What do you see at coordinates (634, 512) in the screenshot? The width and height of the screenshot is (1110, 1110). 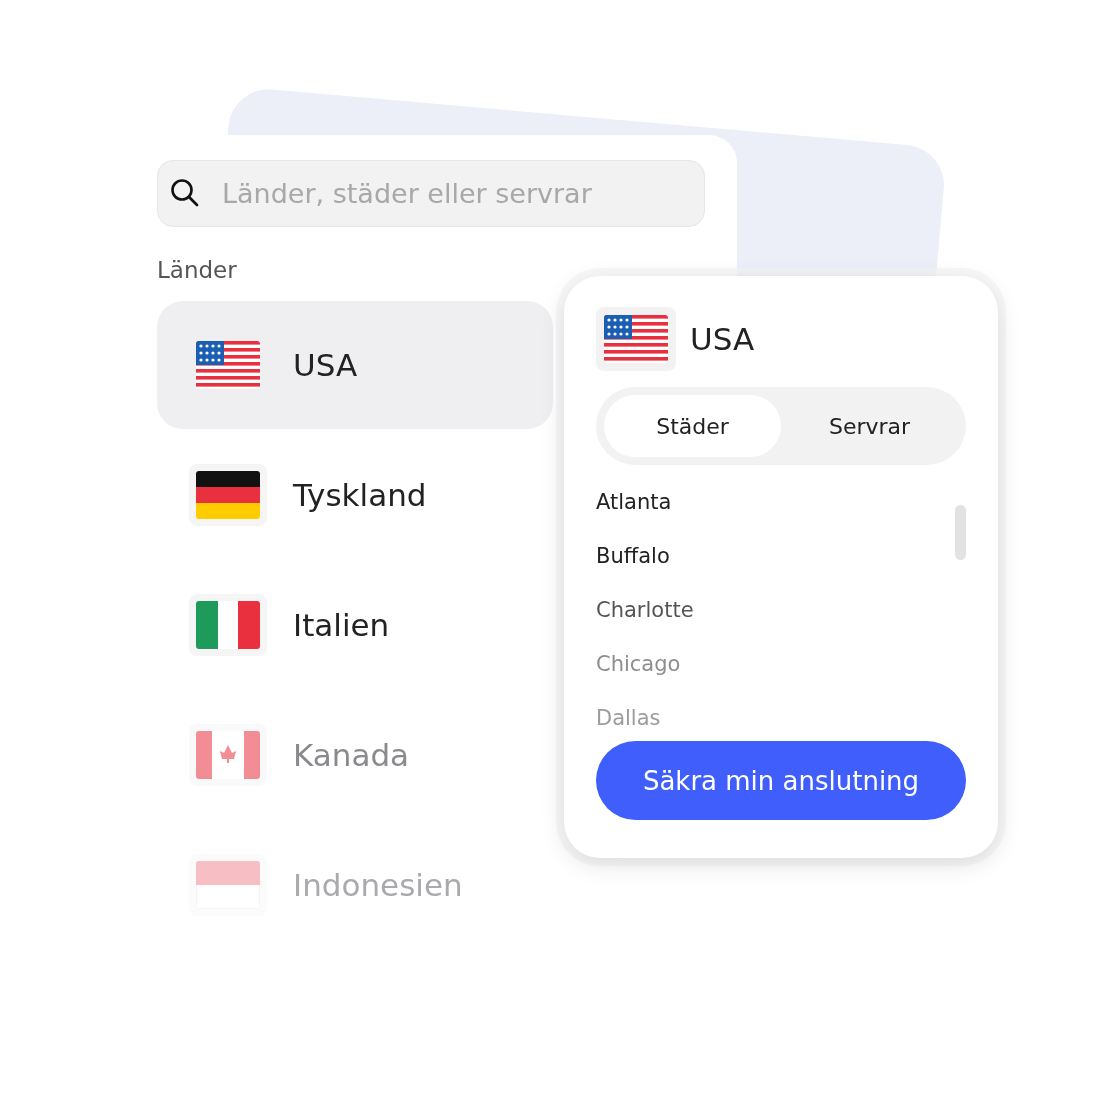 I see `city-item: Atlanta` at bounding box center [634, 512].